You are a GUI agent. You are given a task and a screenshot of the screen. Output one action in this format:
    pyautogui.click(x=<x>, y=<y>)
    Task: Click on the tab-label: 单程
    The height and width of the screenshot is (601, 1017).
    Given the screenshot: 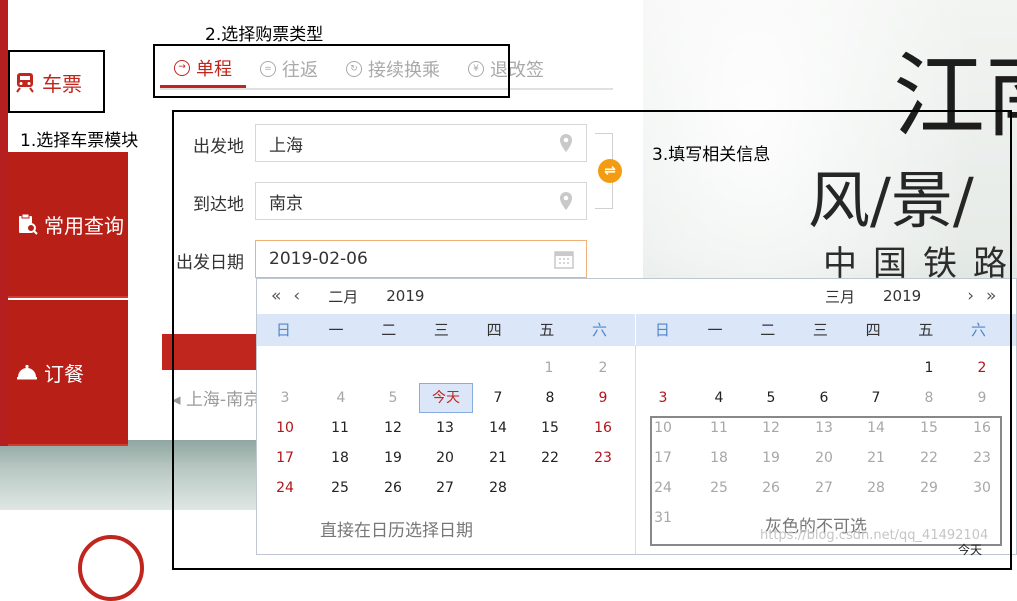 What is the action you would take?
    pyautogui.click(x=214, y=69)
    